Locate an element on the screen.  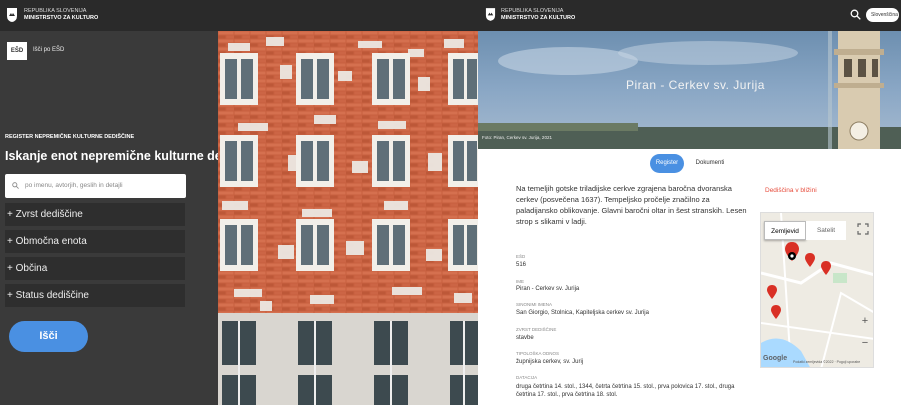
nearby-heritage-title: Dediščina v bližini is located at coordinates (791, 190).